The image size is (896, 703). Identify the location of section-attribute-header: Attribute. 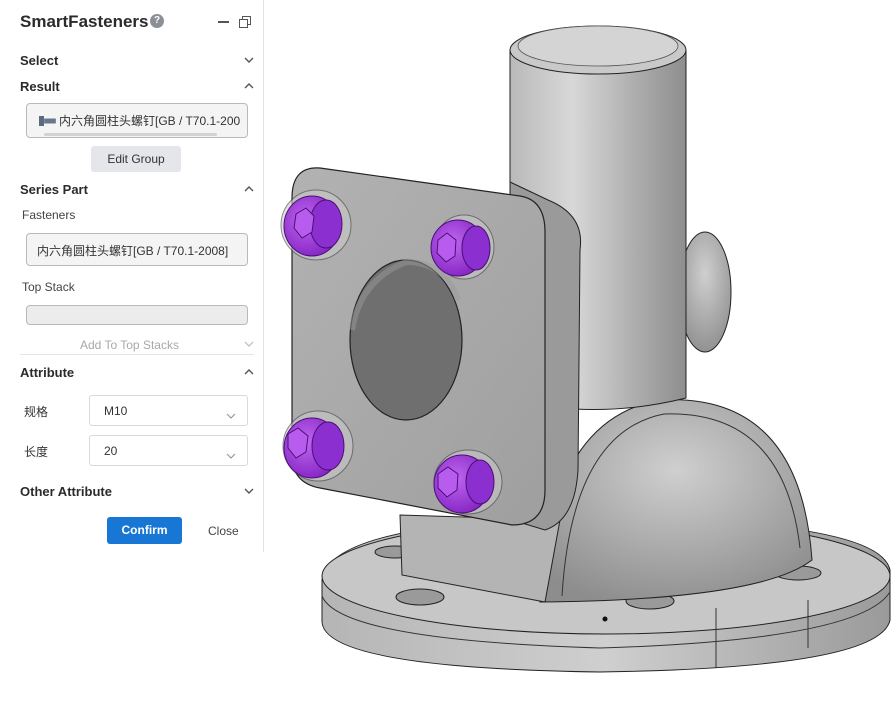
(47, 372).